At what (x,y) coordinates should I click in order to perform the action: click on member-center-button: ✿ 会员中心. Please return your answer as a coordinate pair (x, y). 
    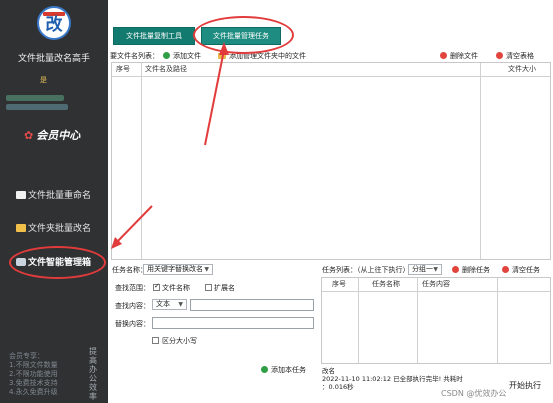
    Looking at the image, I should click on (52, 135).